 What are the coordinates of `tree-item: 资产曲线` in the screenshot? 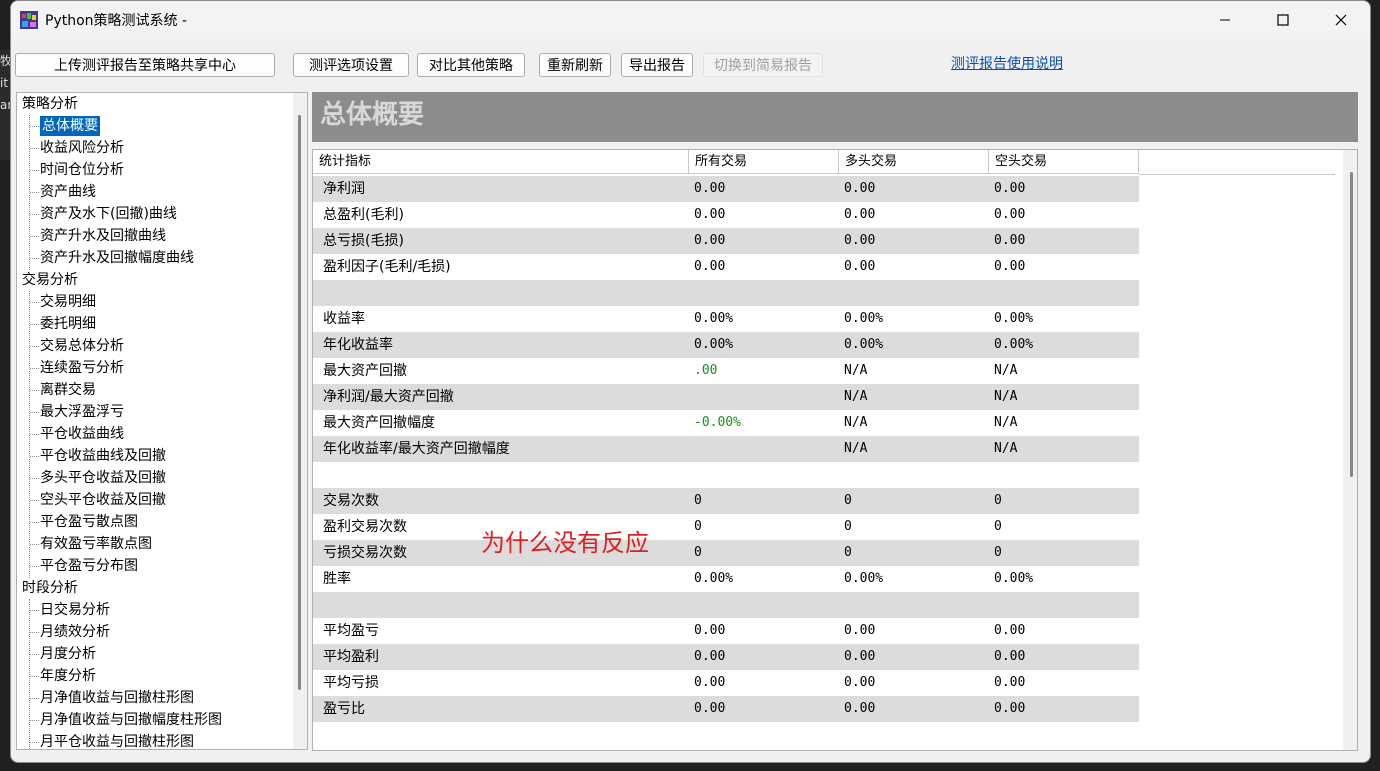 It's located at (63, 192).